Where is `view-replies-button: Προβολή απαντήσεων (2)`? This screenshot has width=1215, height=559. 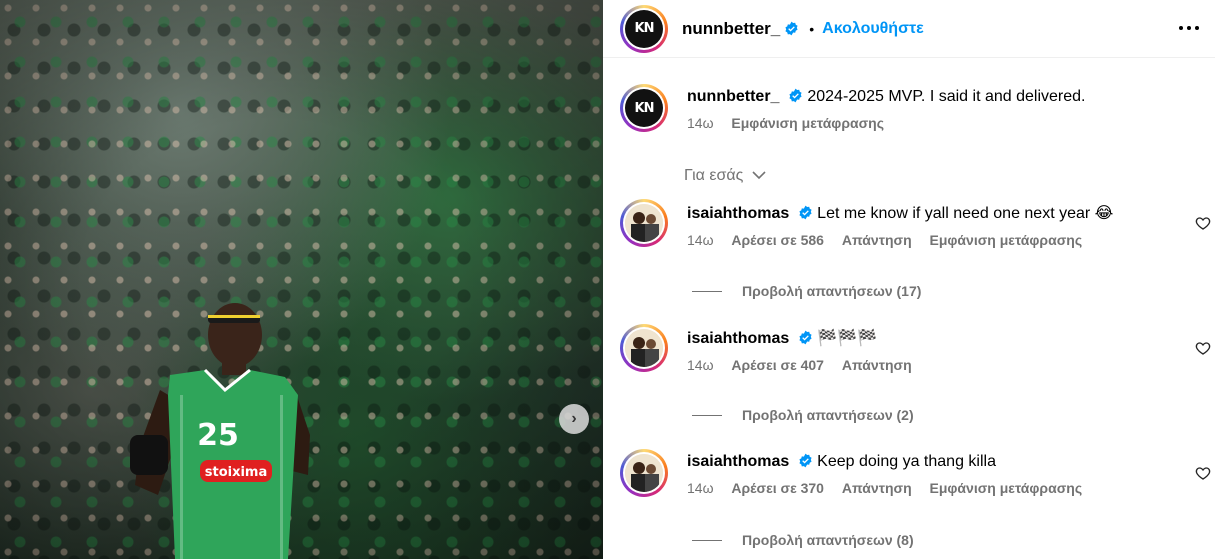 view-replies-button: Προβολή απαντήσεων (2) is located at coordinates (803, 415).